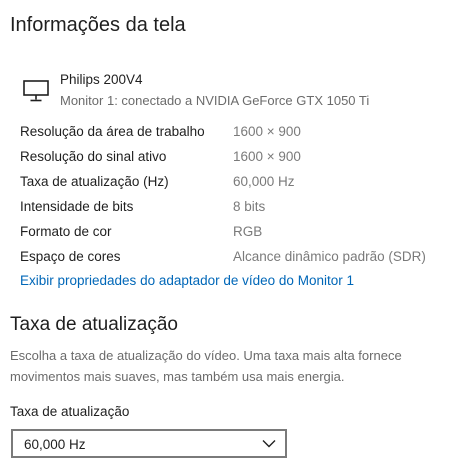 The width and height of the screenshot is (451, 471). Describe the element at coordinates (55, 444) in the screenshot. I see `refresh-rate-selected-value: 60,000 Hz` at that location.